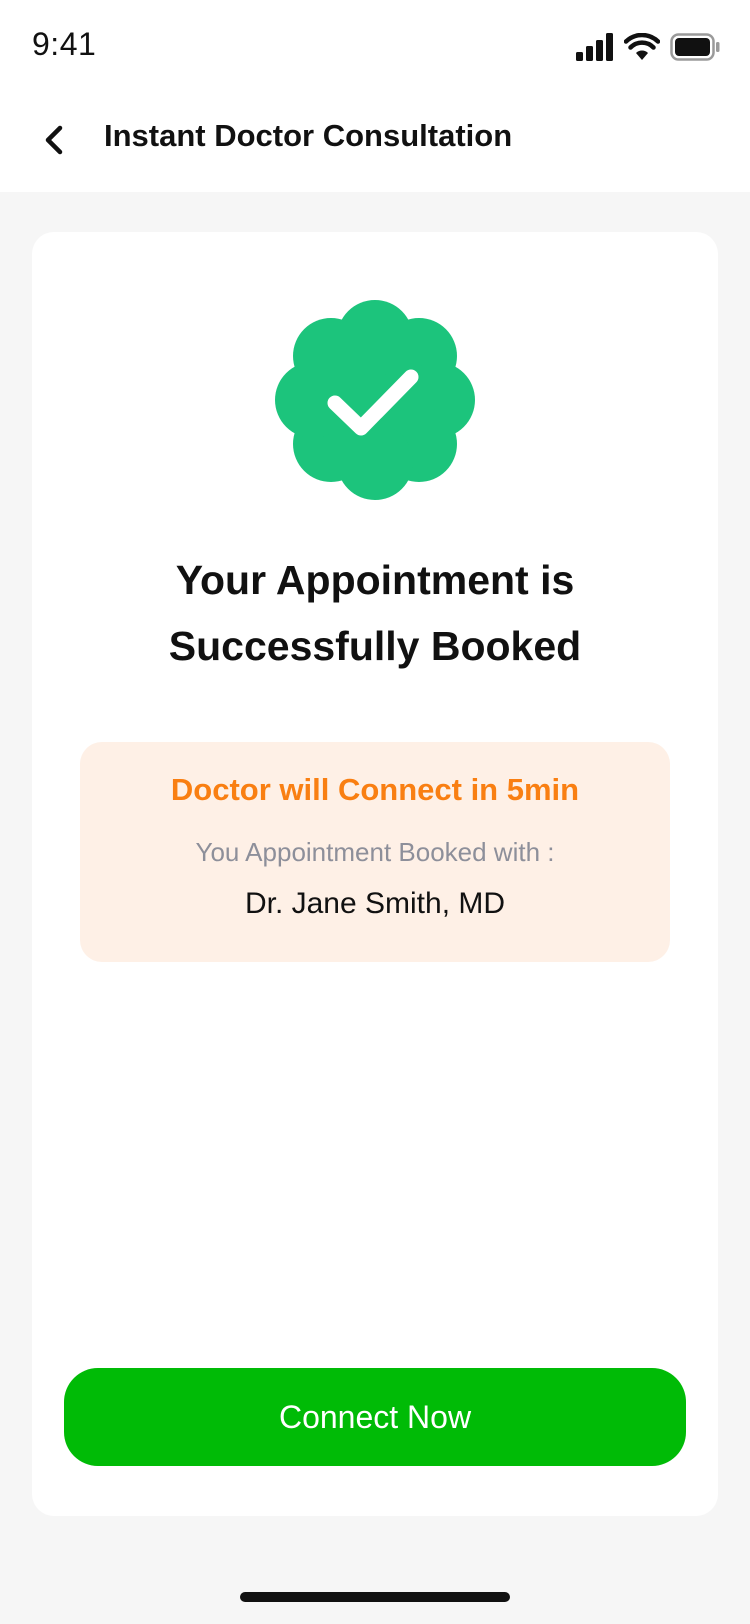 This screenshot has height=1624, width=750. I want to click on chevron-left-icon, so click(54, 140).